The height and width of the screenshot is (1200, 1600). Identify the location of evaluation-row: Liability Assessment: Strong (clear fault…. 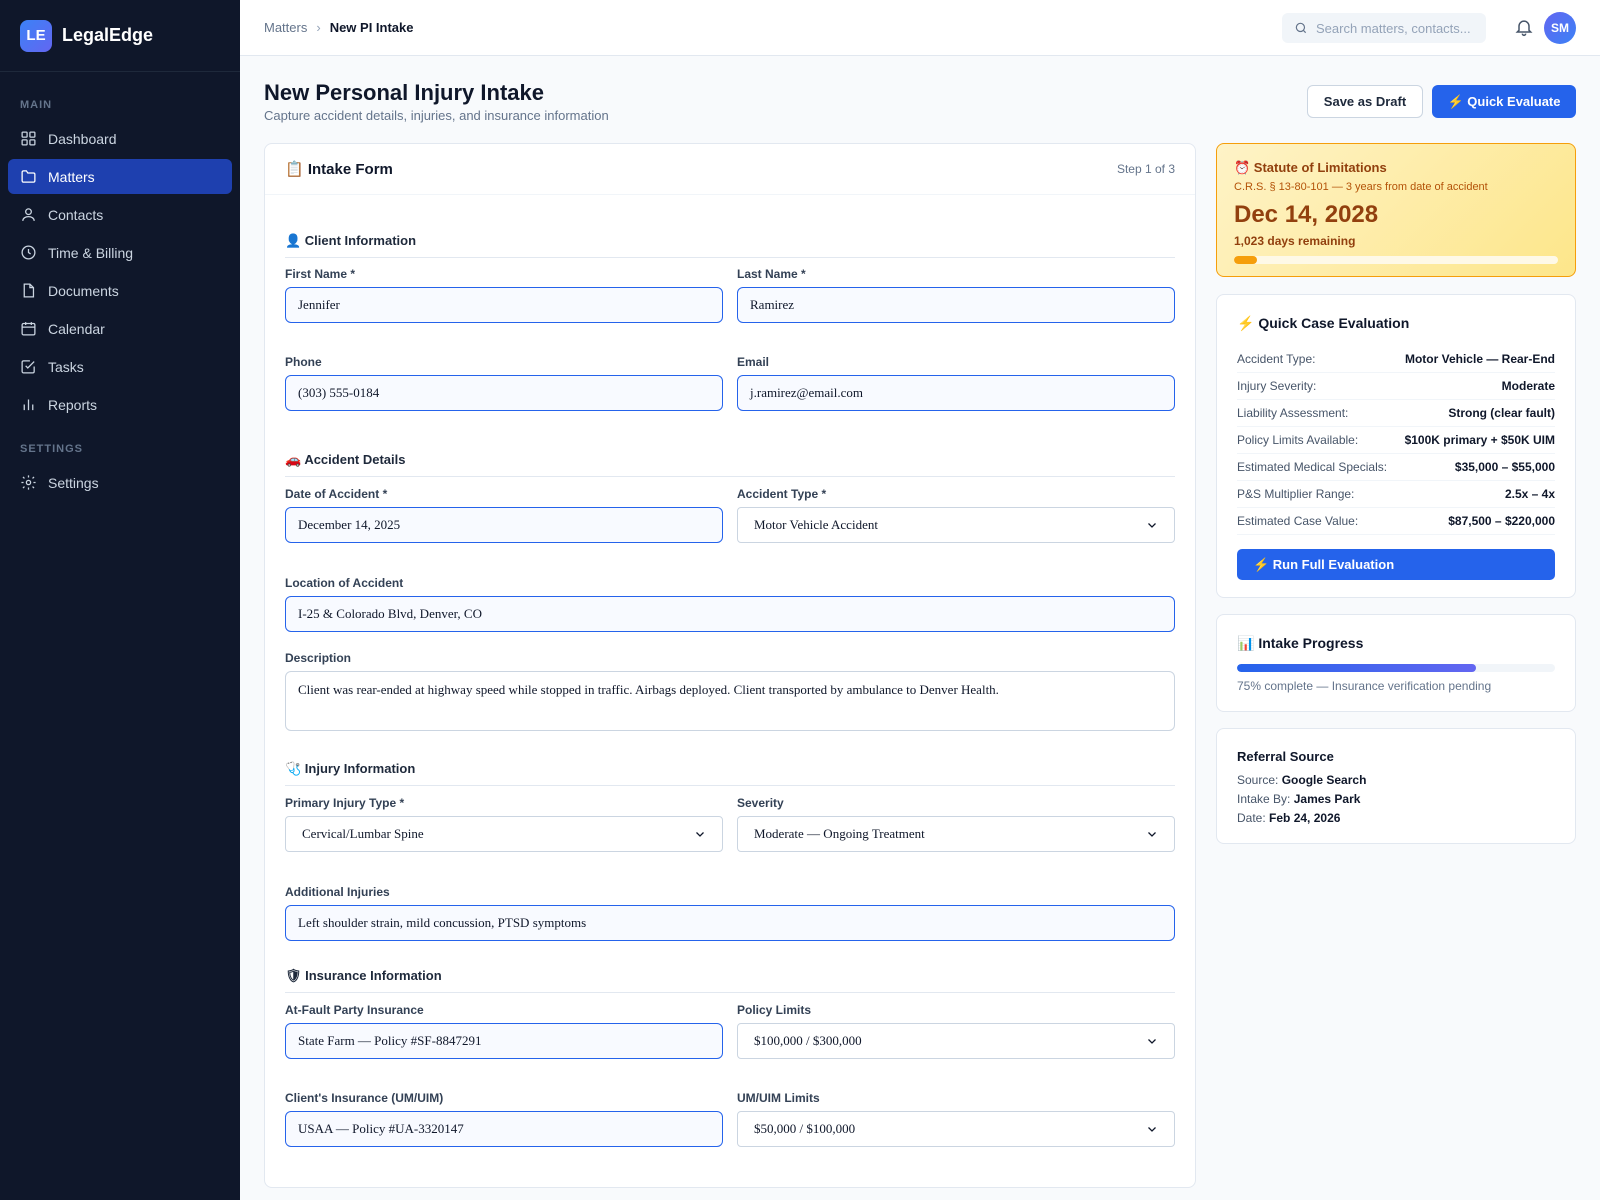
(1396, 413).